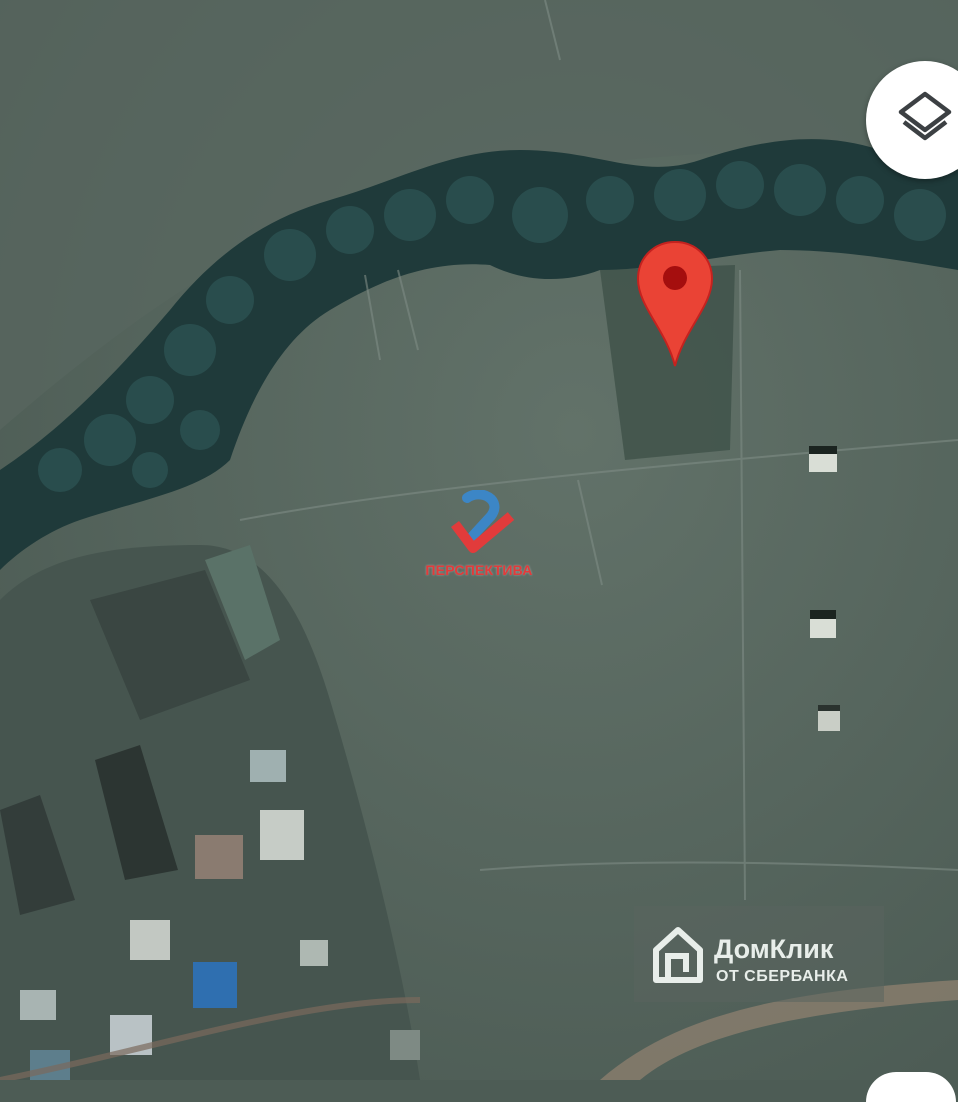 This screenshot has width=958, height=1102. Describe the element at coordinates (774, 949) in the screenshot. I see `domclick-title: ДомКлик` at that location.